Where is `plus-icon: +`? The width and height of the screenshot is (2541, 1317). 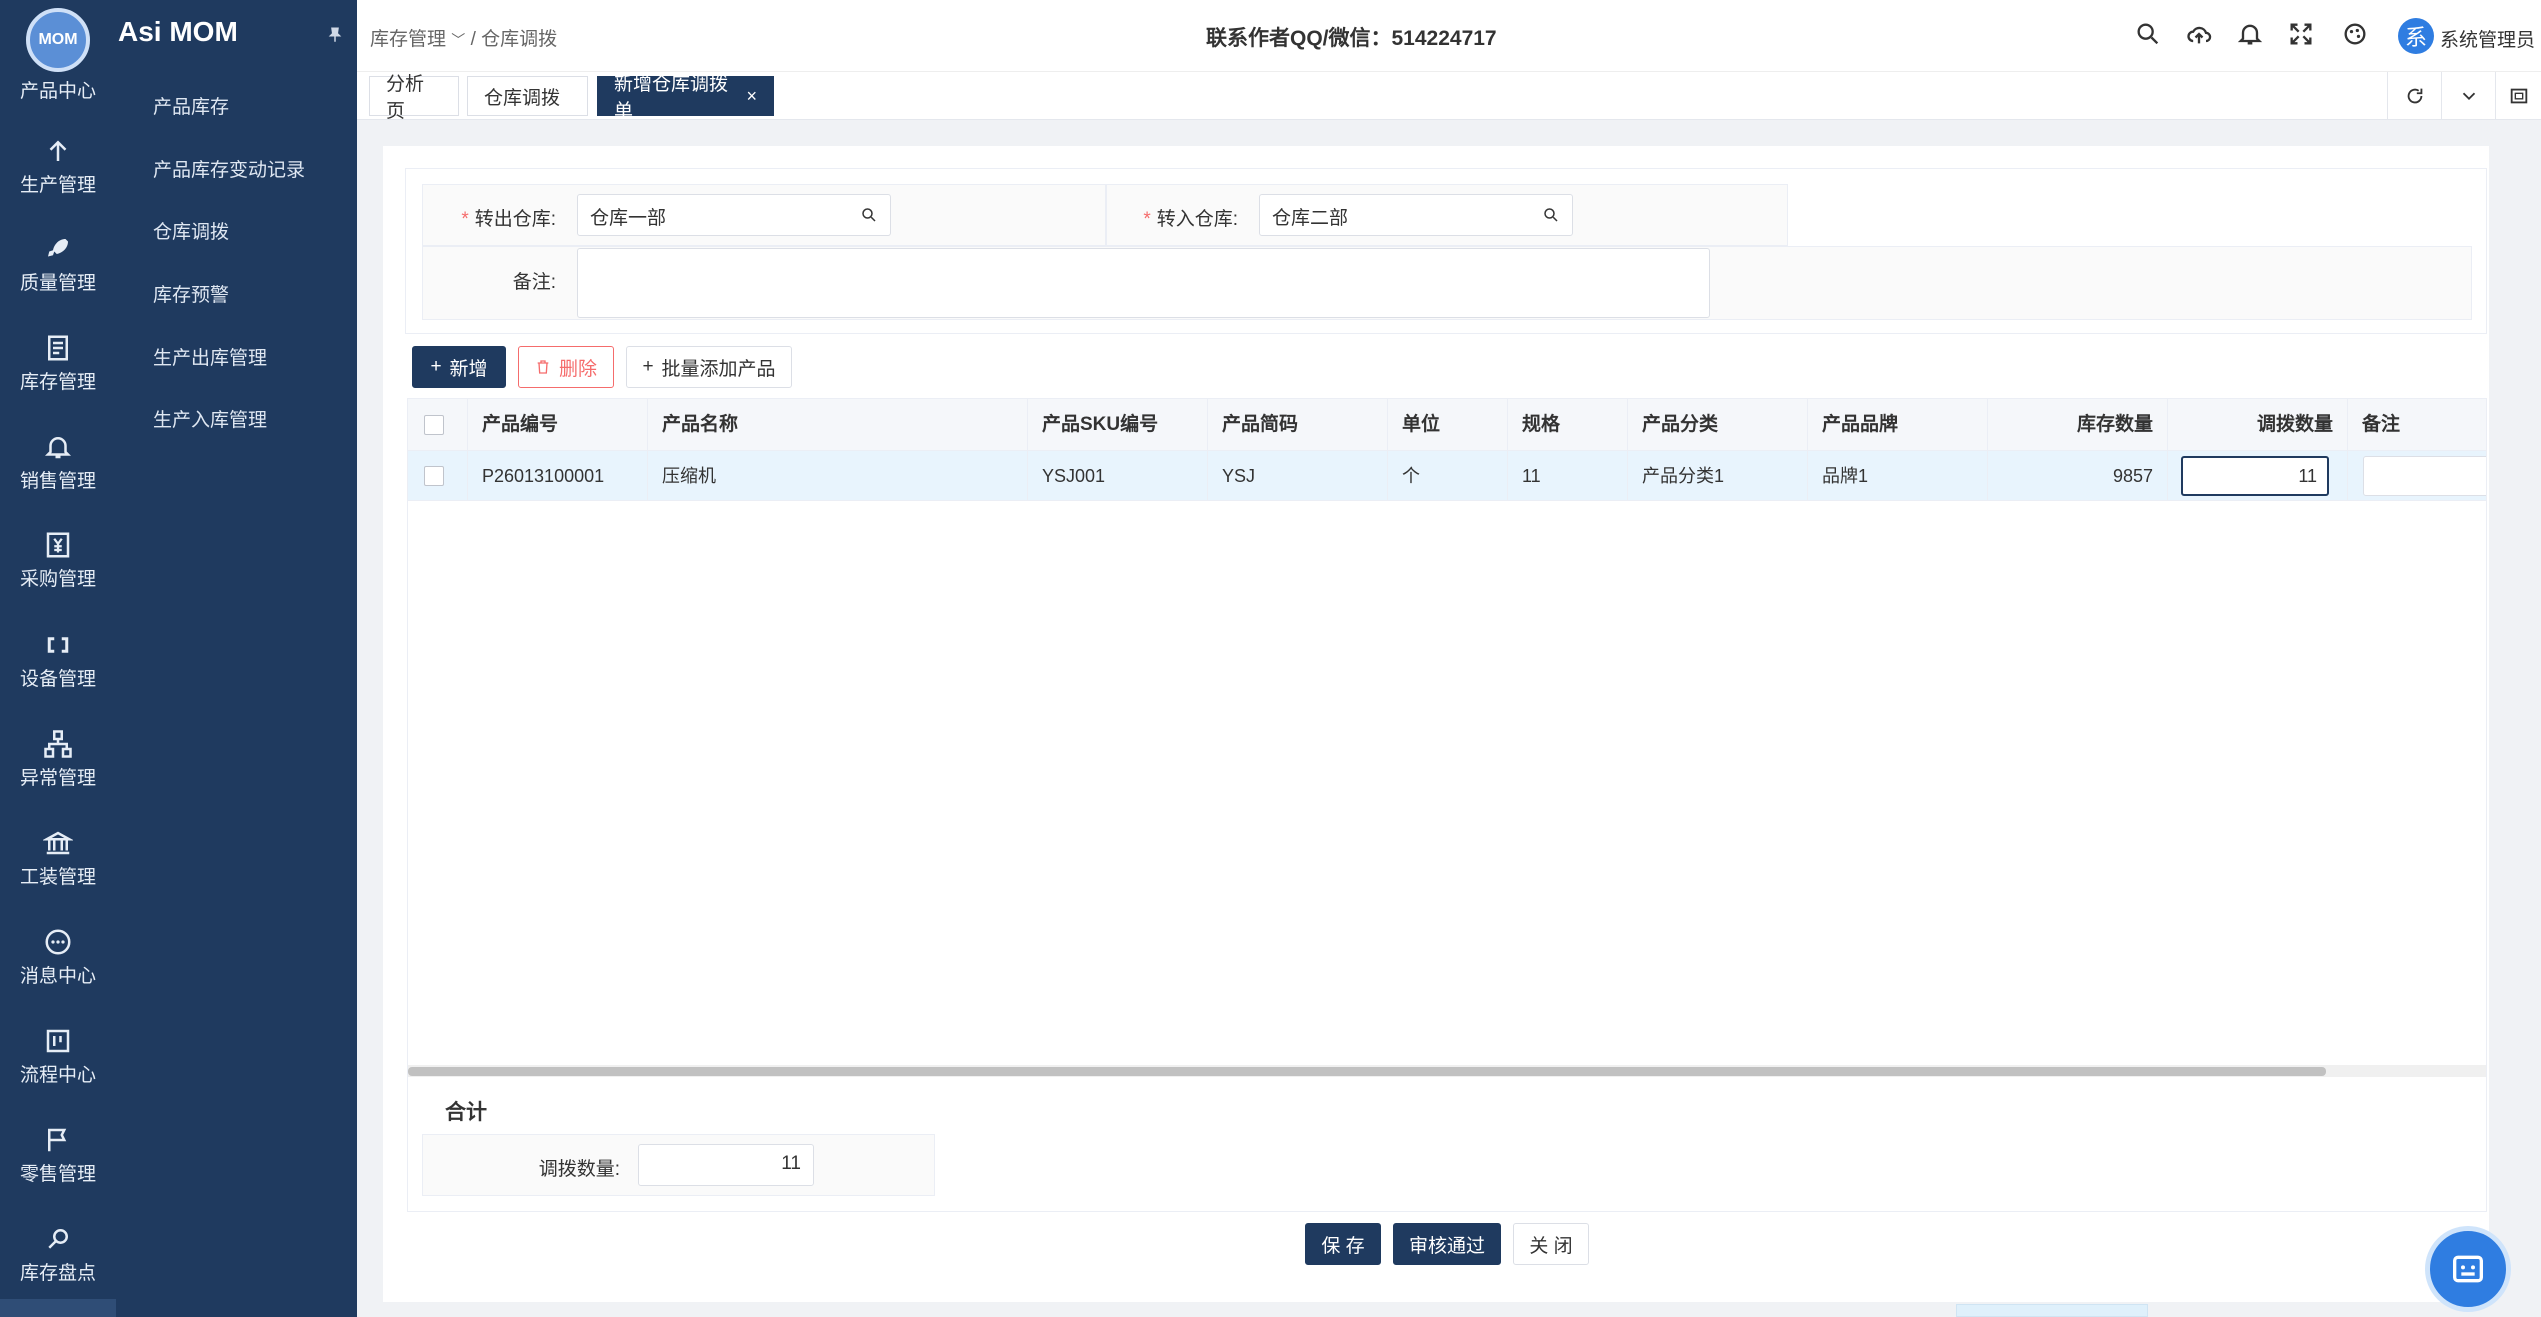 plus-icon: + is located at coordinates (436, 366).